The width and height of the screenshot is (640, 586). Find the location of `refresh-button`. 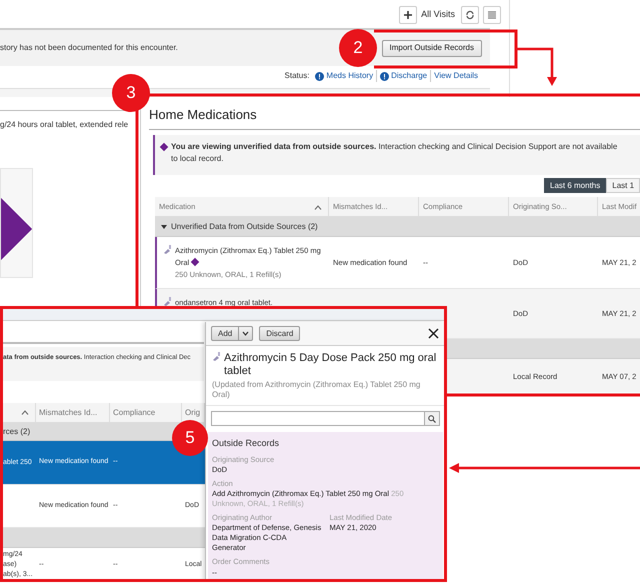

refresh-button is located at coordinates (470, 15).